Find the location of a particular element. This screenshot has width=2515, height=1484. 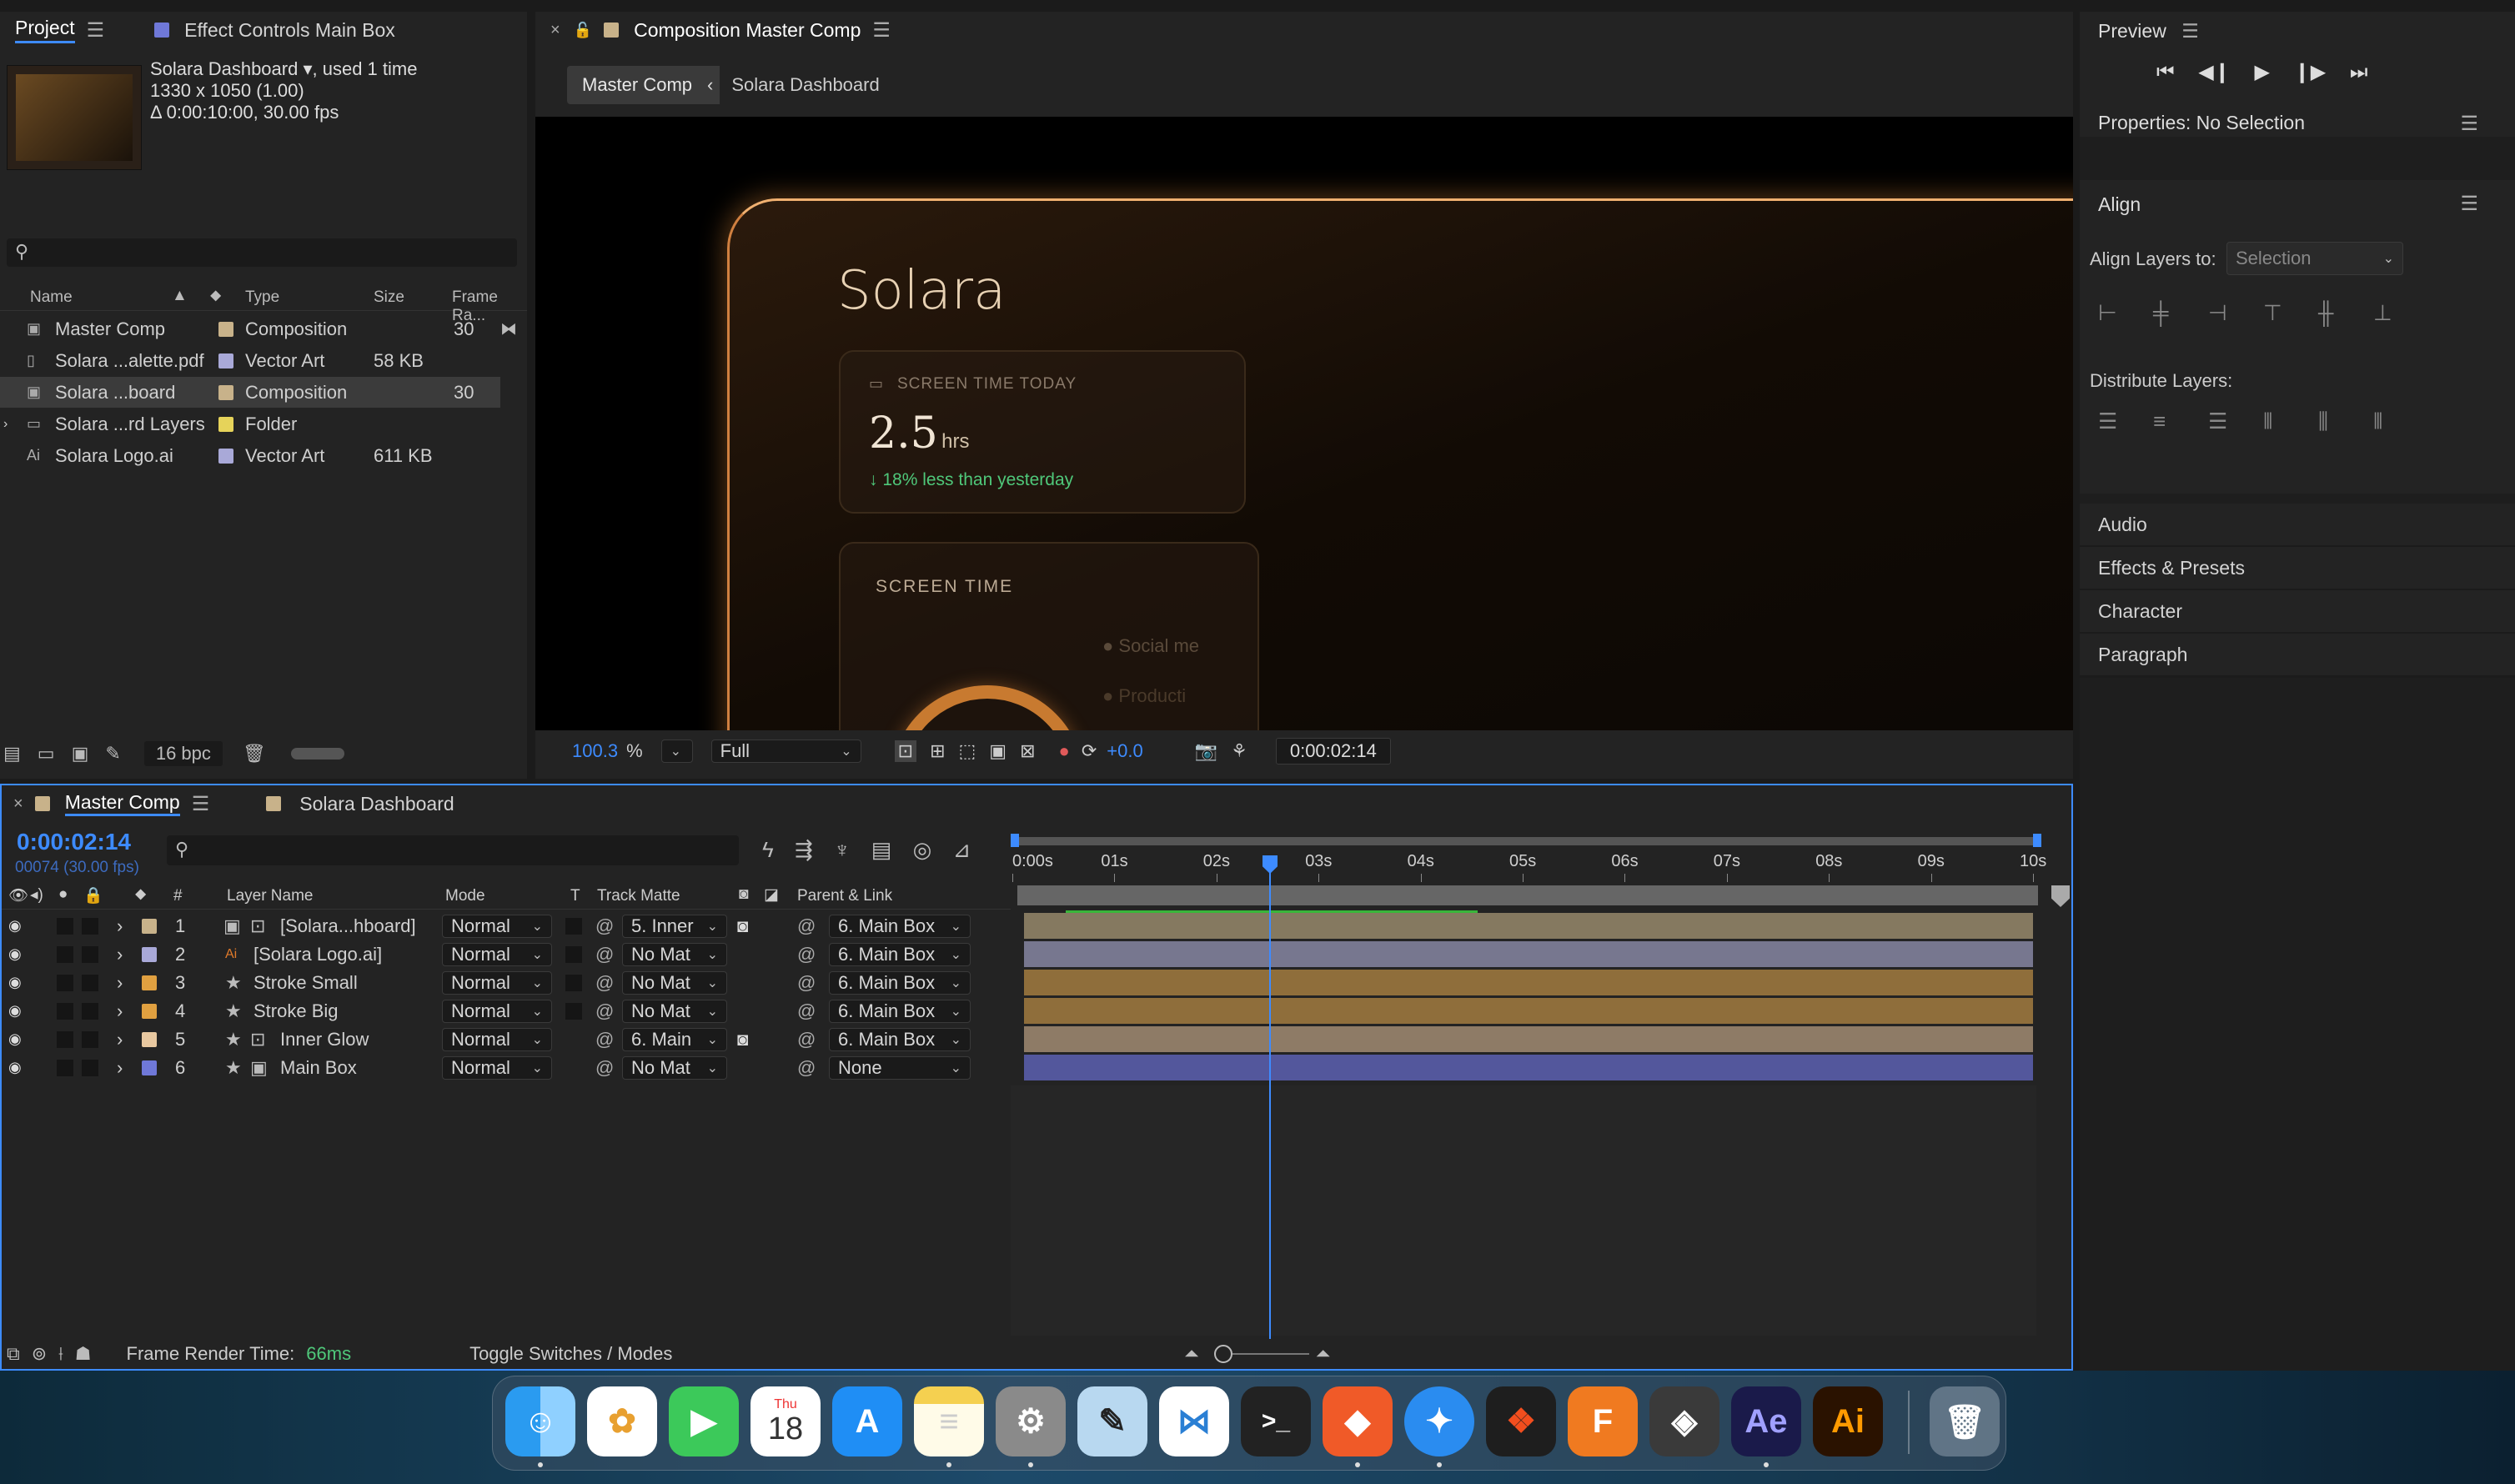

illustrator-icon: Ai is located at coordinates (1848, 1421).